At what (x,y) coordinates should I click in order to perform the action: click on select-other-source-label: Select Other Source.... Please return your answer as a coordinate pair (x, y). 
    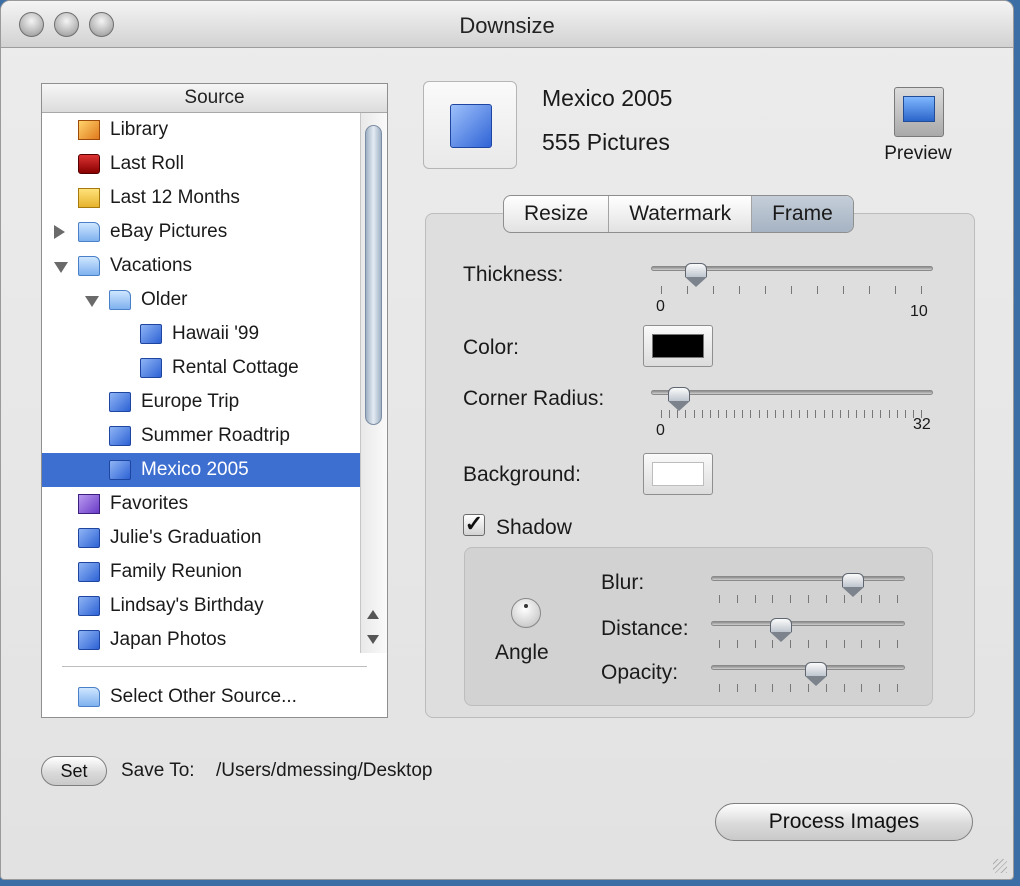
    Looking at the image, I should click on (203, 696).